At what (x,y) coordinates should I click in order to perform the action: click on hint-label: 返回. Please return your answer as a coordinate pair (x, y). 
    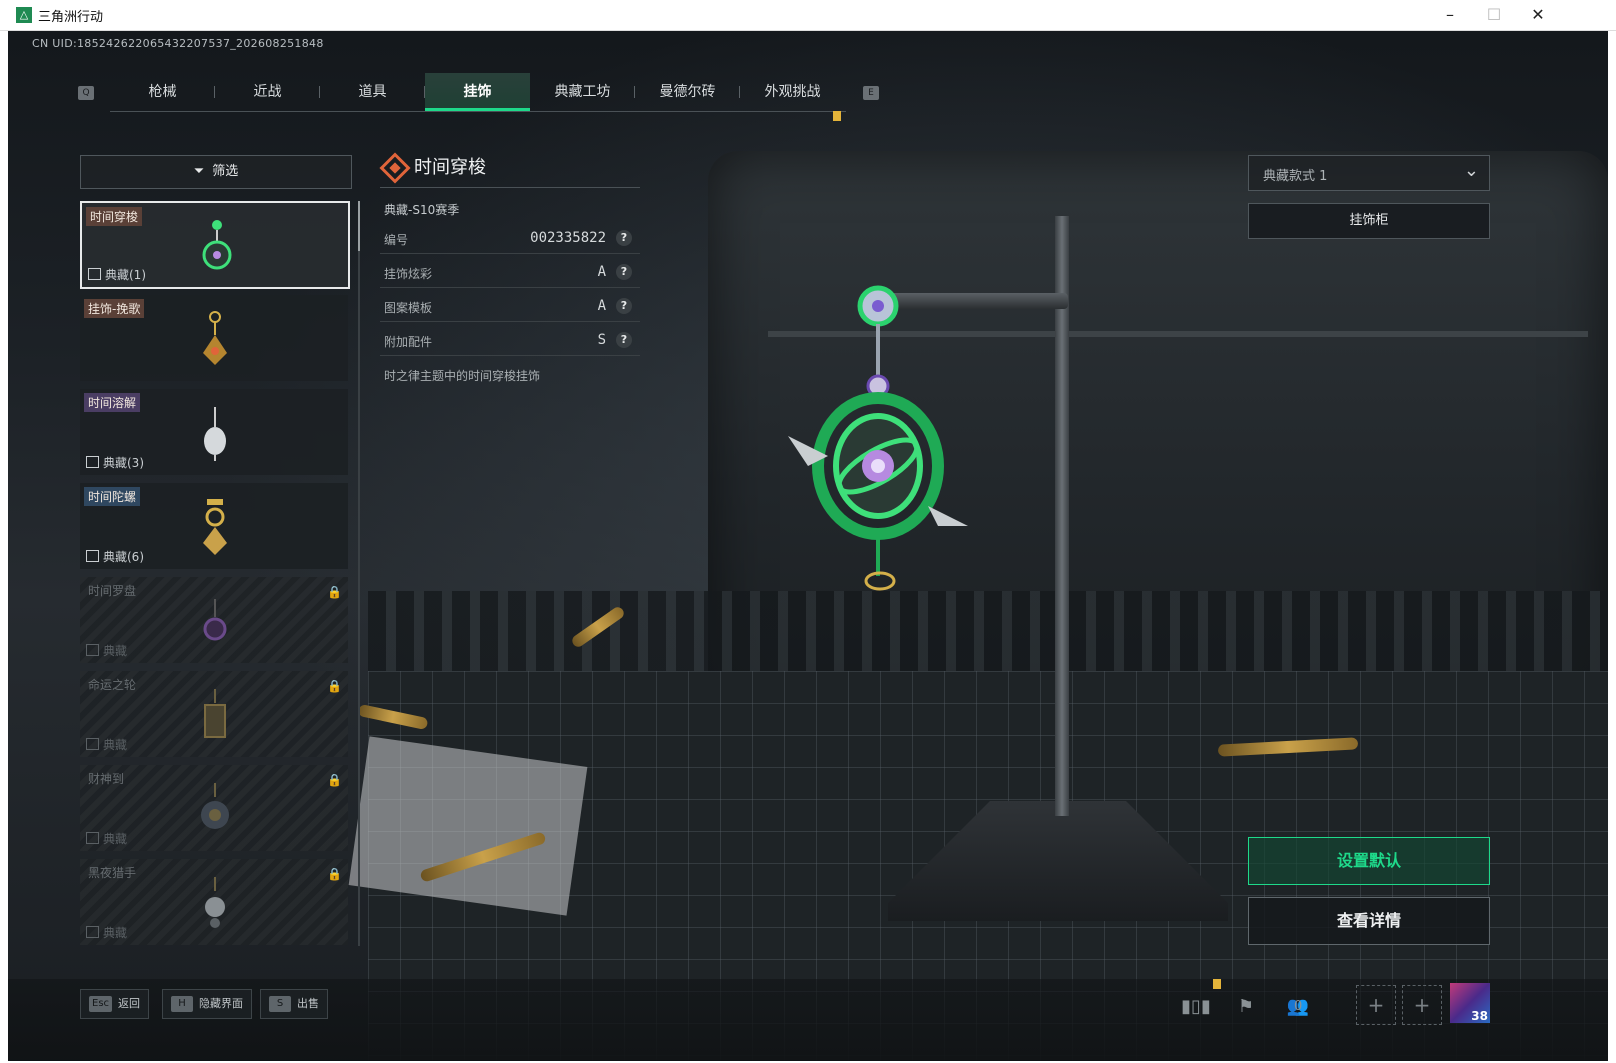
    Looking at the image, I should click on (129, 1003).